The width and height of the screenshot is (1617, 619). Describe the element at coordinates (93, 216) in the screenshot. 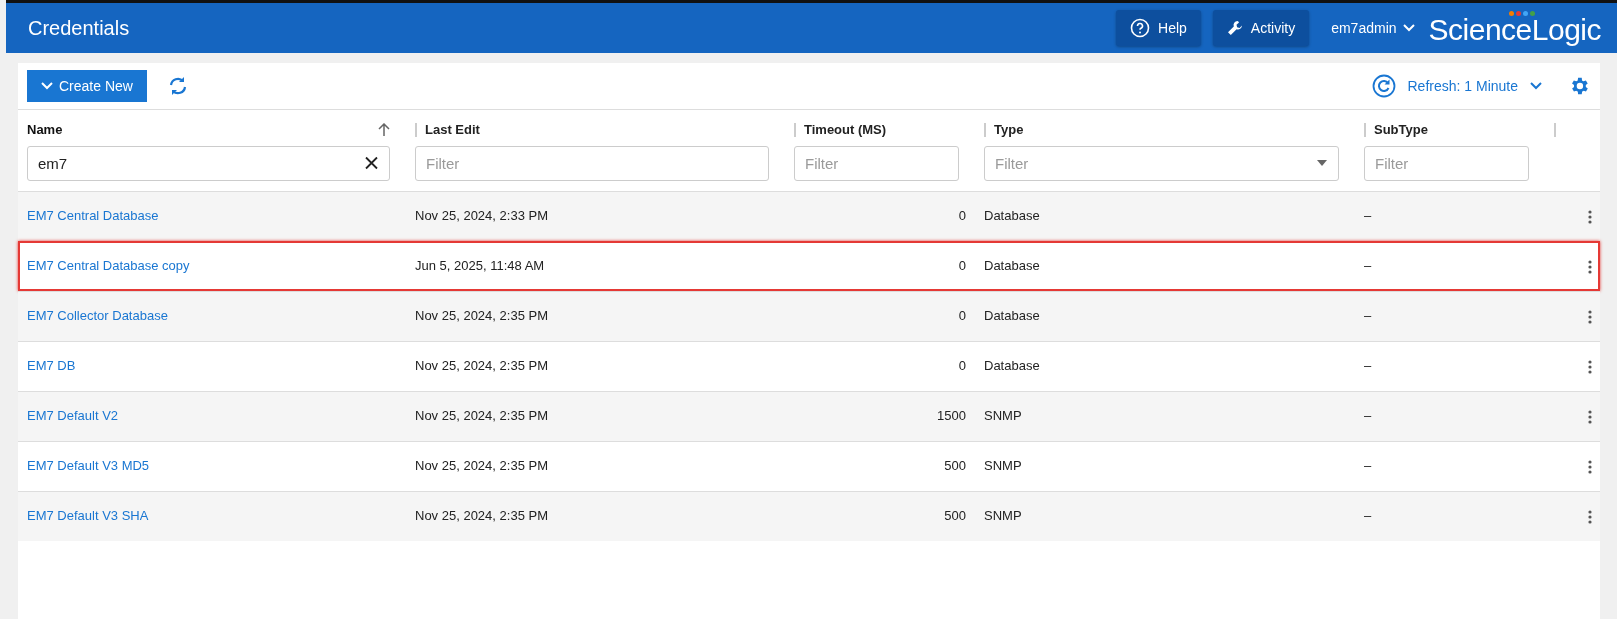

I see `credential-link: EM7 Central Database` at that location.